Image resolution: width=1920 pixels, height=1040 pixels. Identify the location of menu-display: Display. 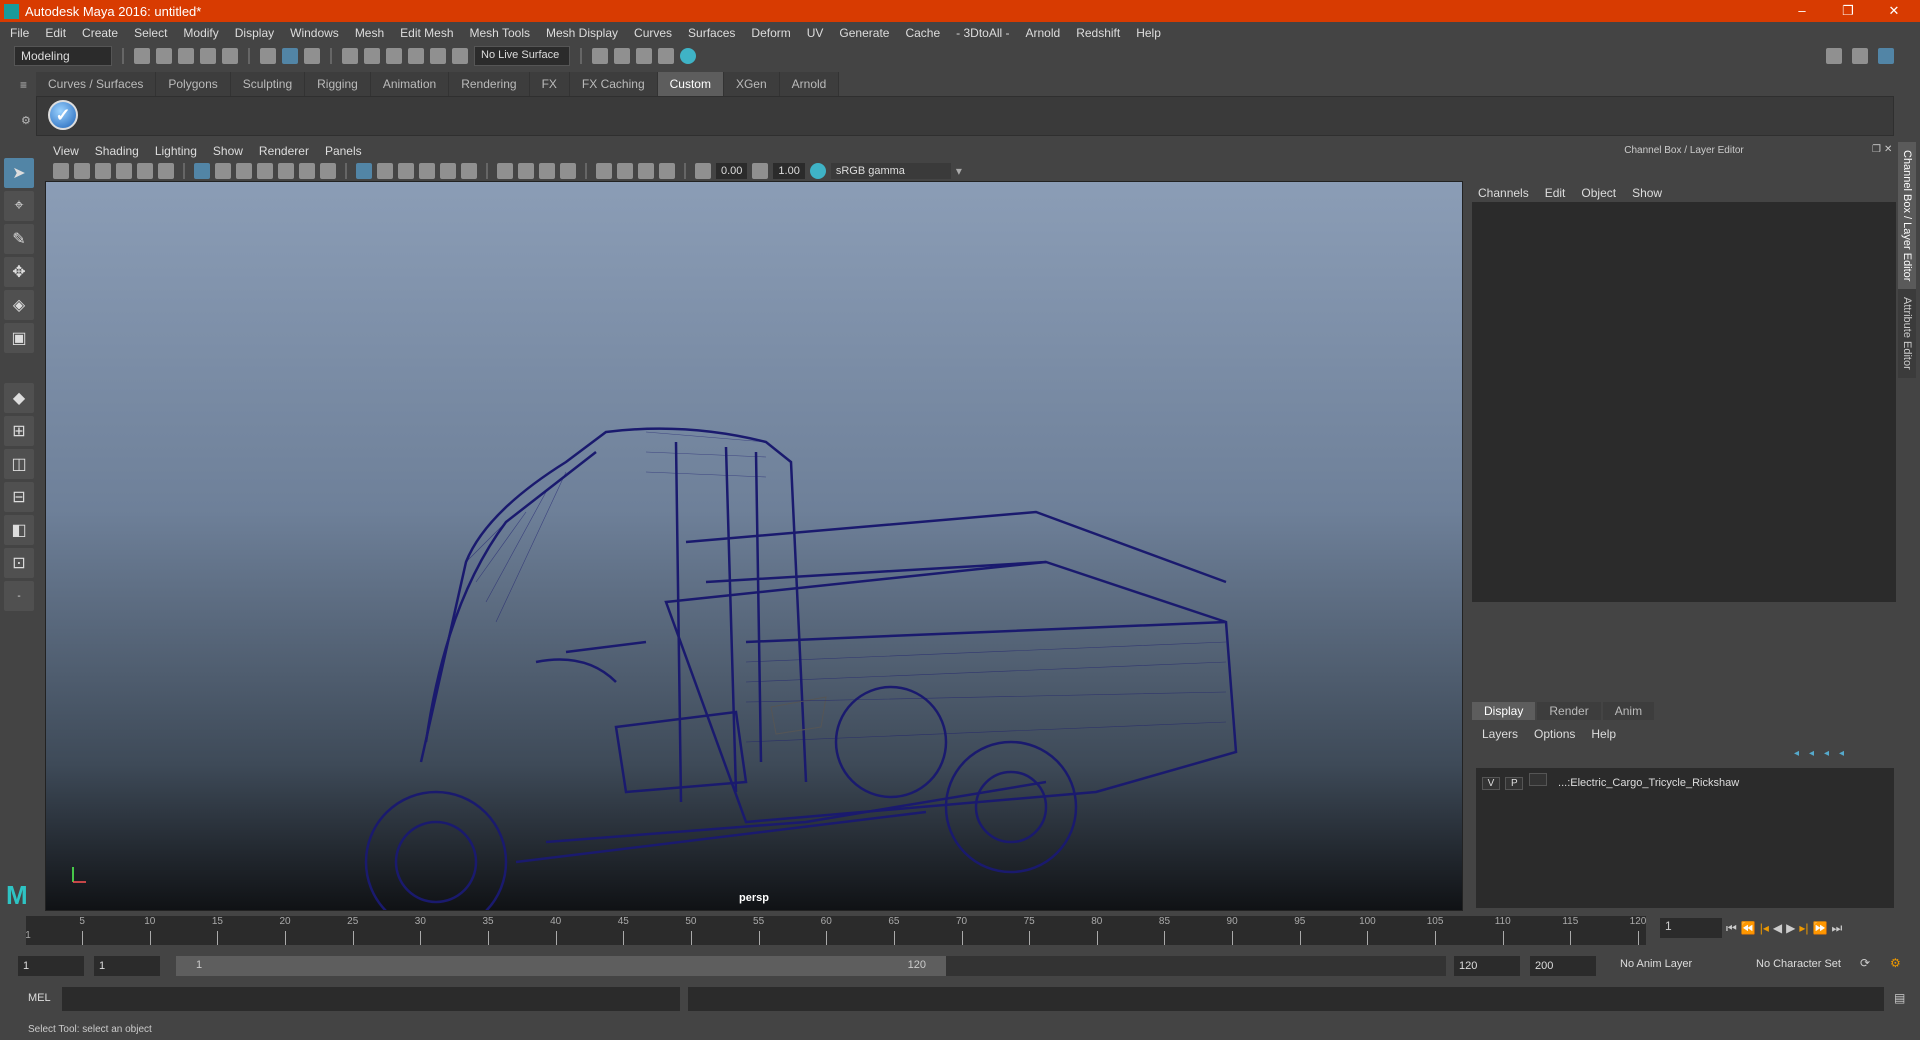
(254, 33).